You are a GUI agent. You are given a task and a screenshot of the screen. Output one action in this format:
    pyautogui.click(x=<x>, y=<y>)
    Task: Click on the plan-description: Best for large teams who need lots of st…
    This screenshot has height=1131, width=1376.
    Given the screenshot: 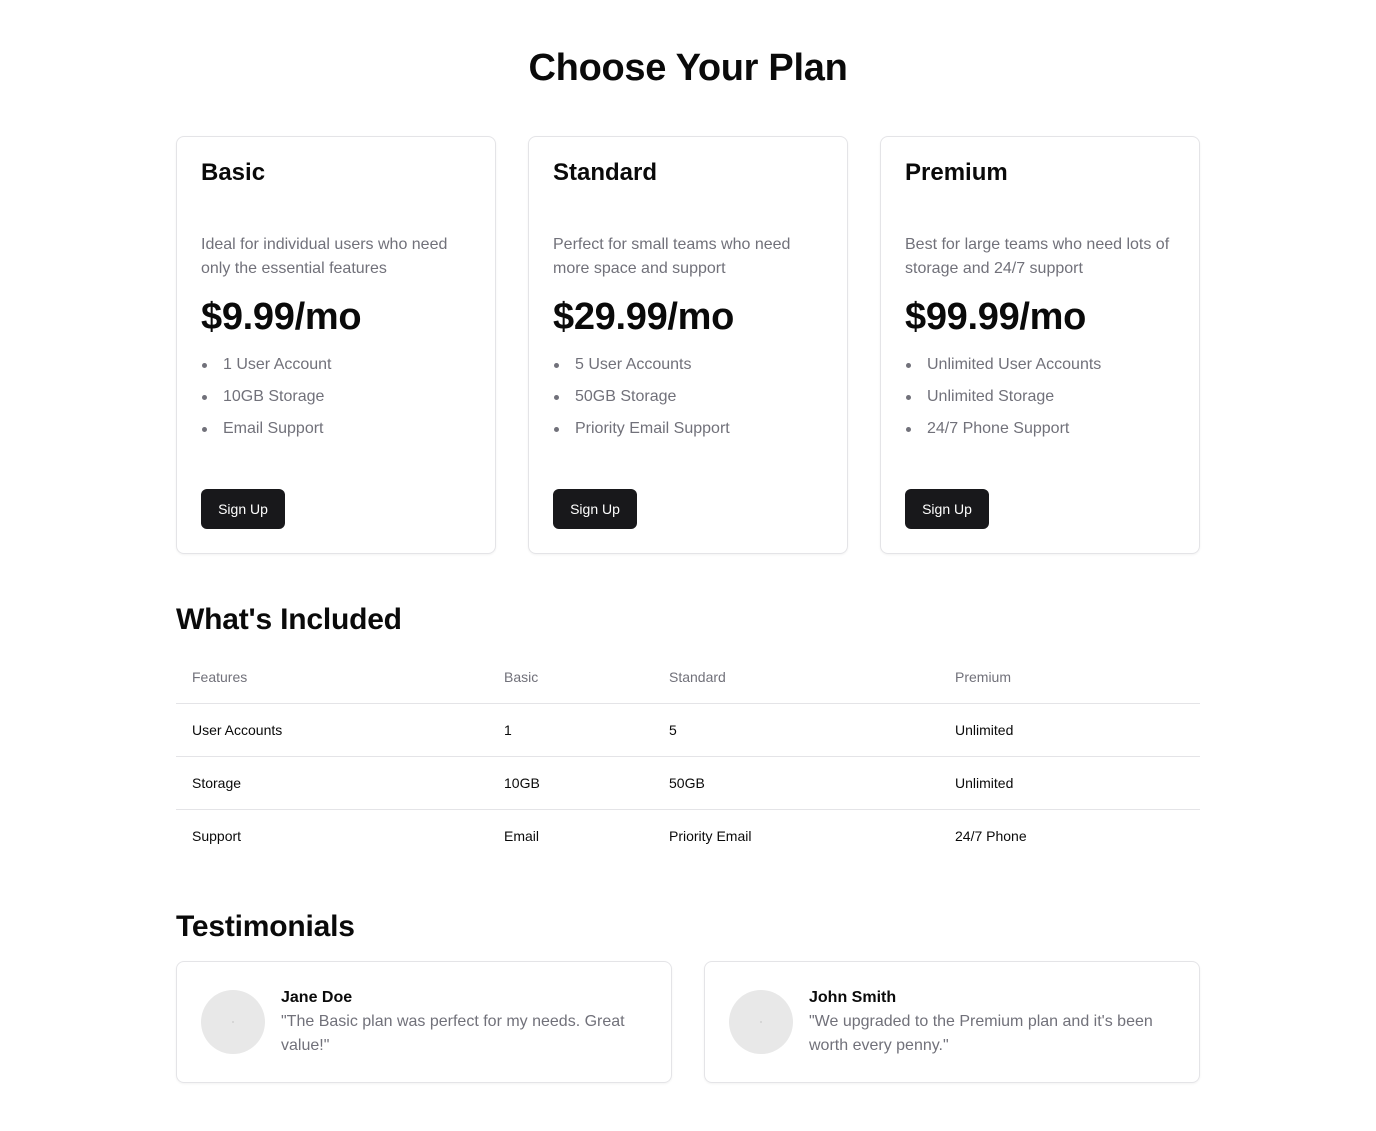 What is the action you would take?
    pyautogui.click(x=1037, y=256)
    